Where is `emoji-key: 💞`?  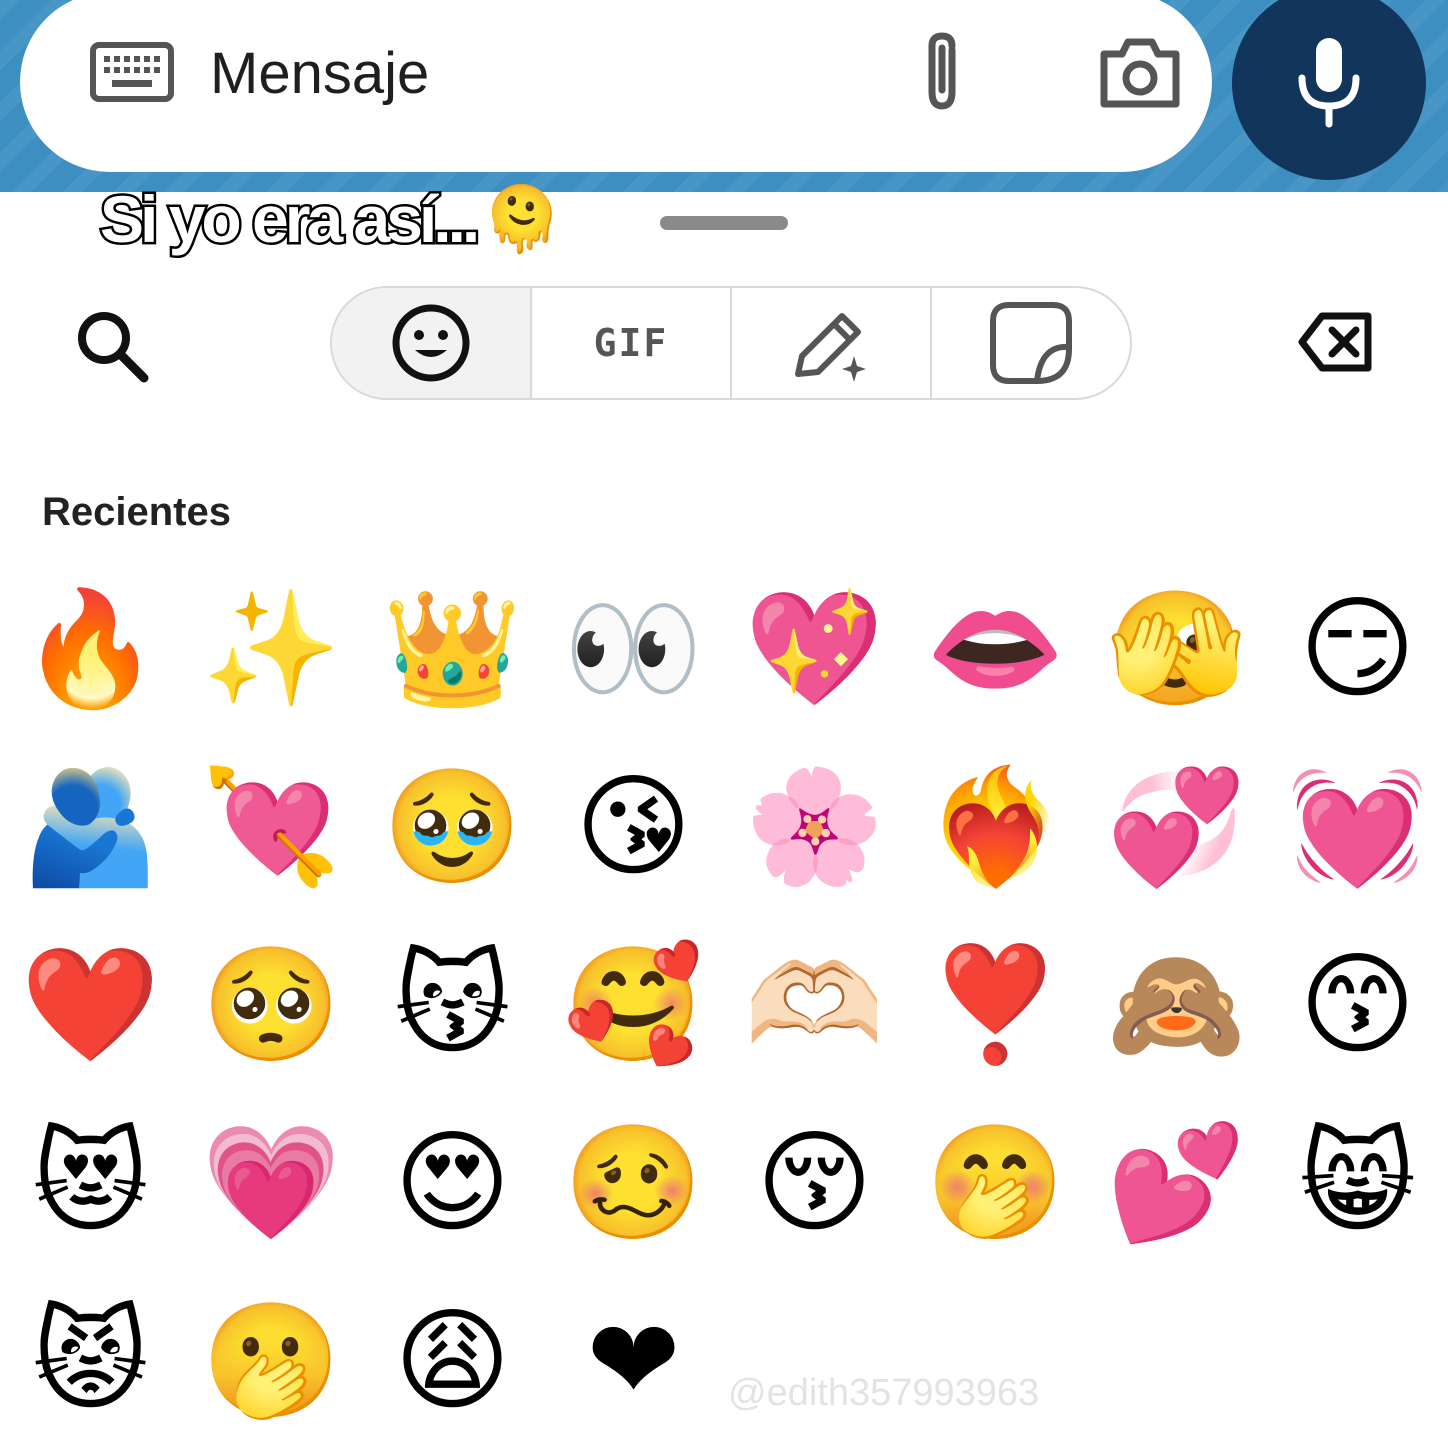
emoji-key: 💞 is located at coordinates (1176, 827).